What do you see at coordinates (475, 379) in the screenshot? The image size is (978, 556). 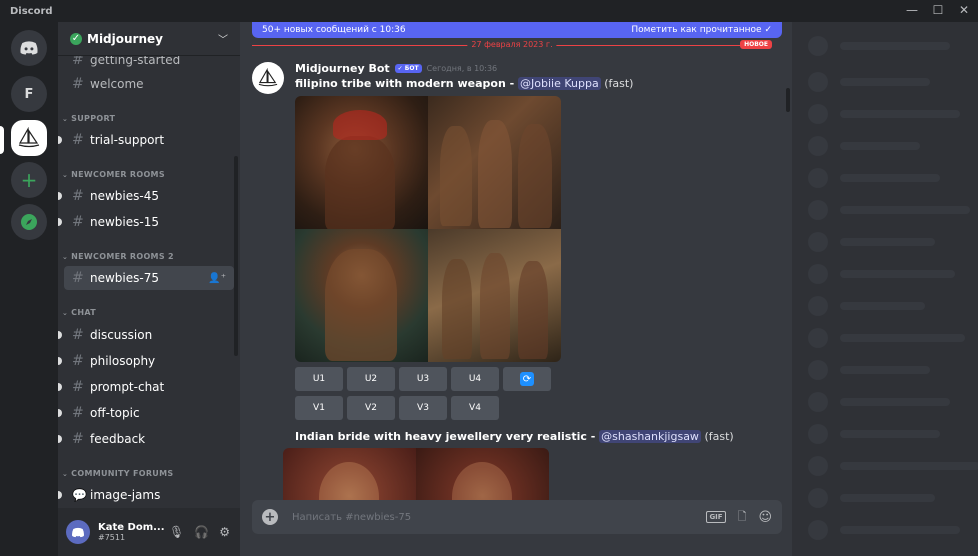 I see `upscale-4-button: U4` at bounding box center [475, 379].